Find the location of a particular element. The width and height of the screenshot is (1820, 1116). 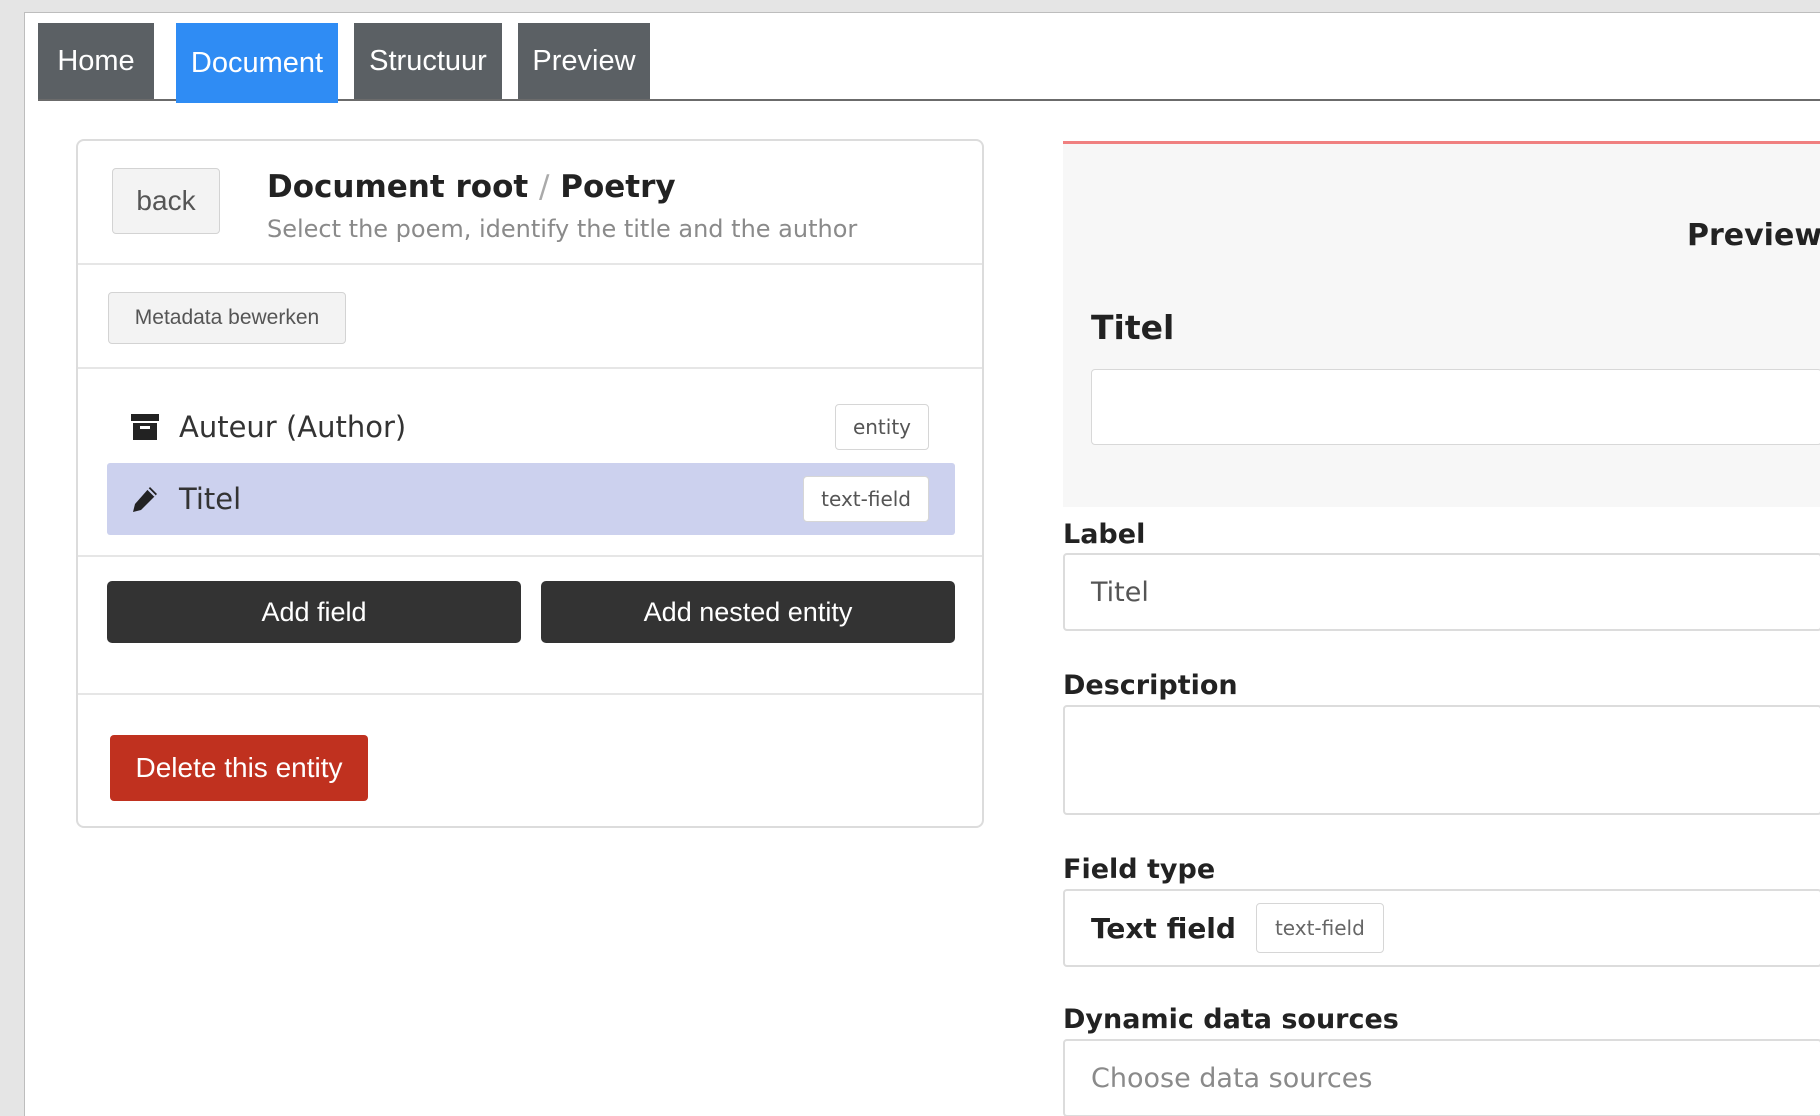

add-nested-entity-button: Add nested entity is located at coordinates (748, 612).